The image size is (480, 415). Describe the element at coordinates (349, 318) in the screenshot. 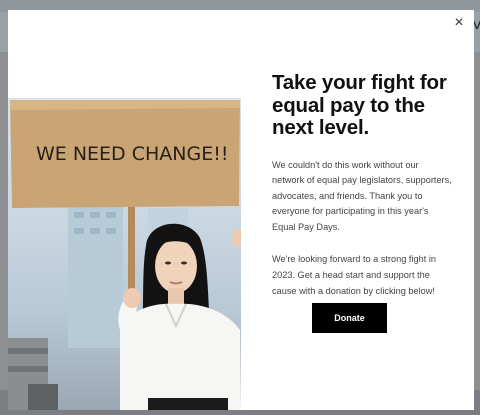

I see `donate-button: Donate` at that location.